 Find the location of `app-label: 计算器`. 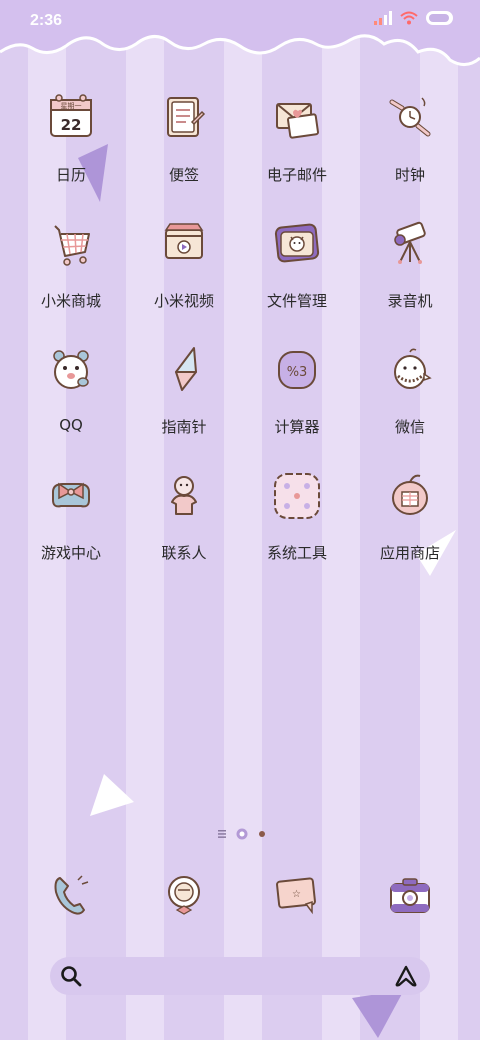

app-label: 计算器 is located at coordinates (297, 427).